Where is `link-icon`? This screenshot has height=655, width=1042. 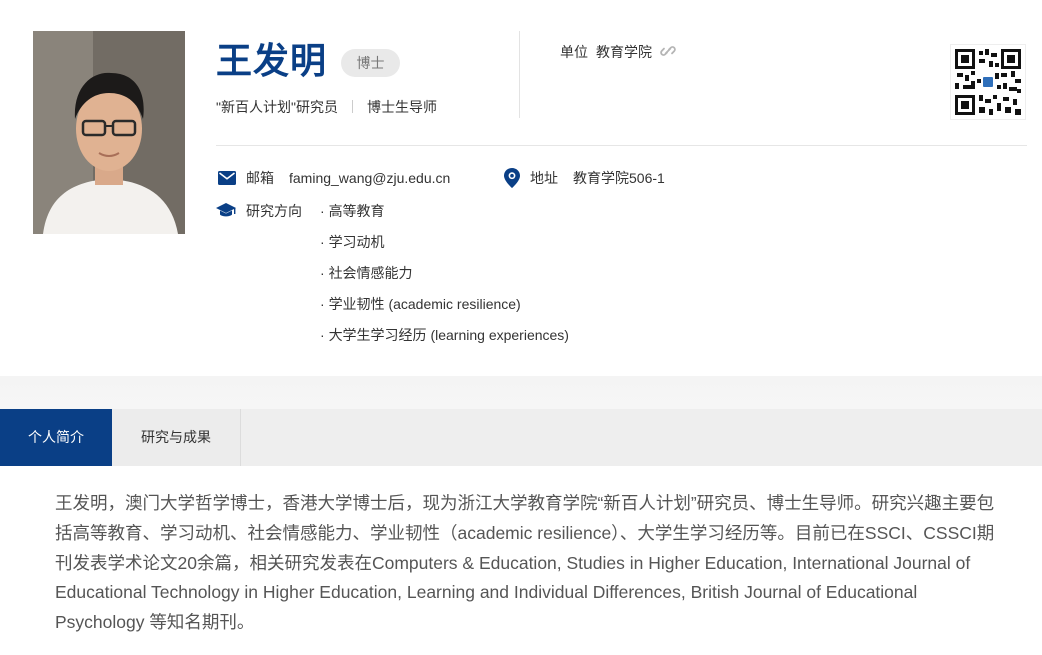 link-icon is located at coordinates (668, 53).